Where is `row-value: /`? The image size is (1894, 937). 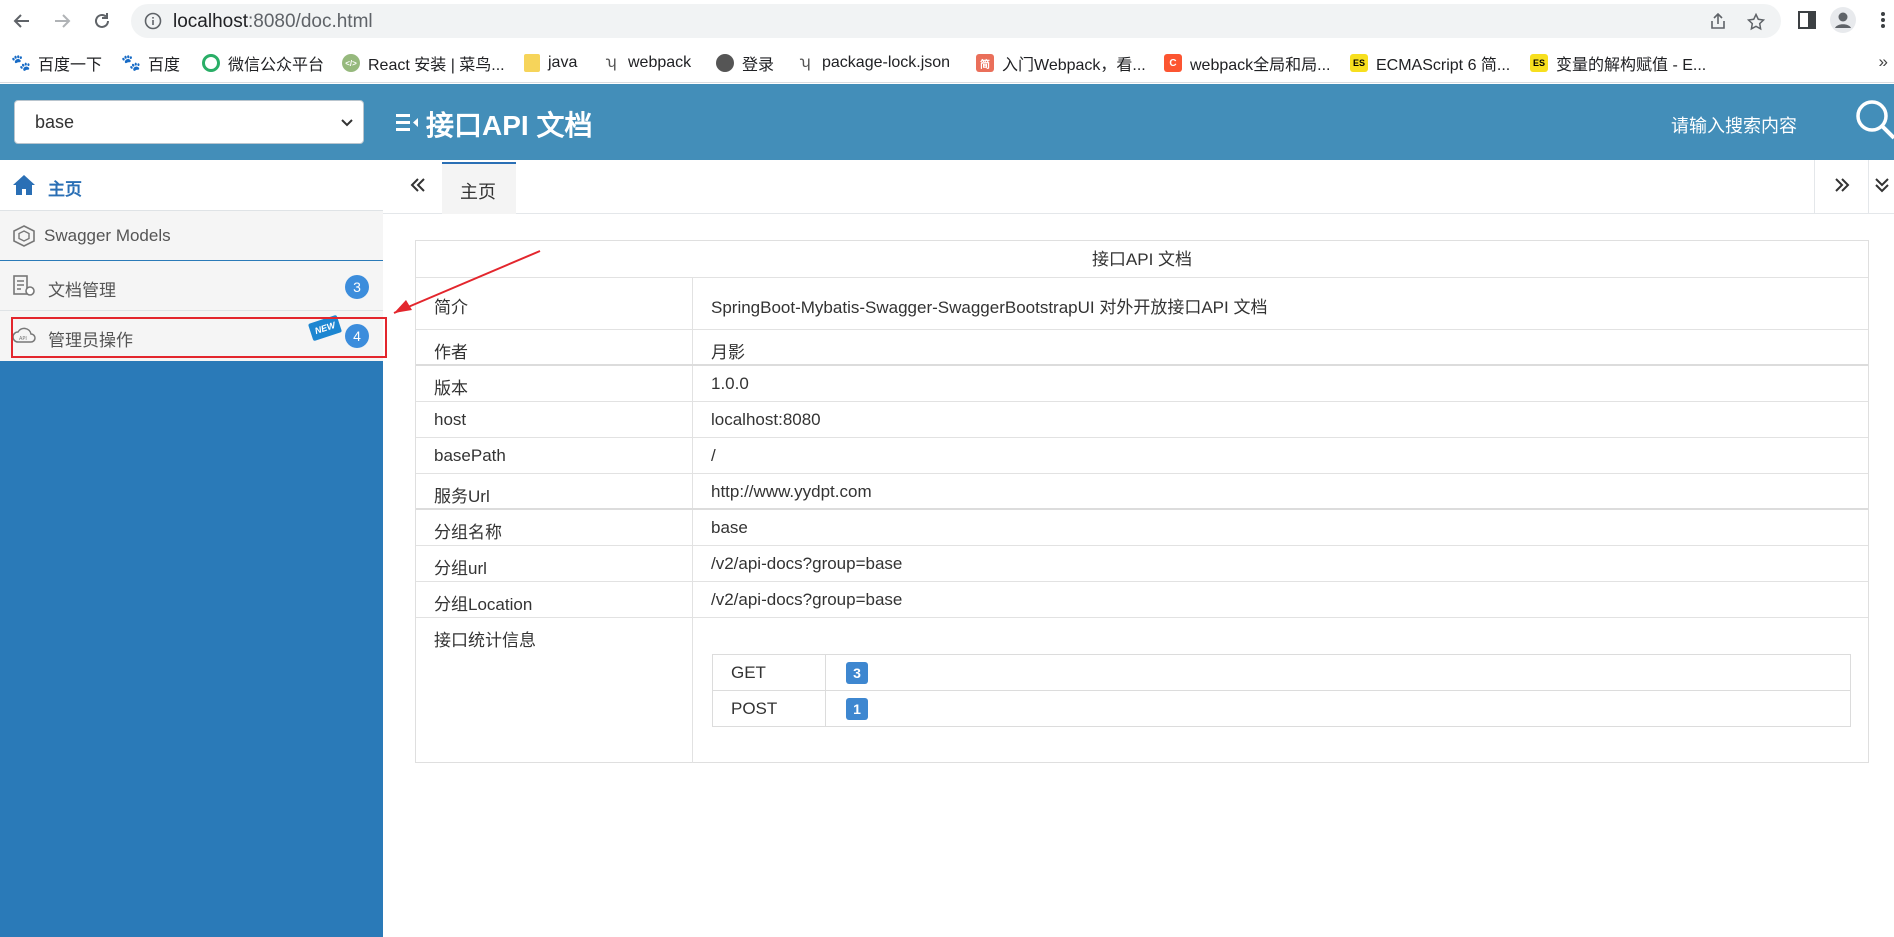
row-value: / is located at coordinates (713, 455).